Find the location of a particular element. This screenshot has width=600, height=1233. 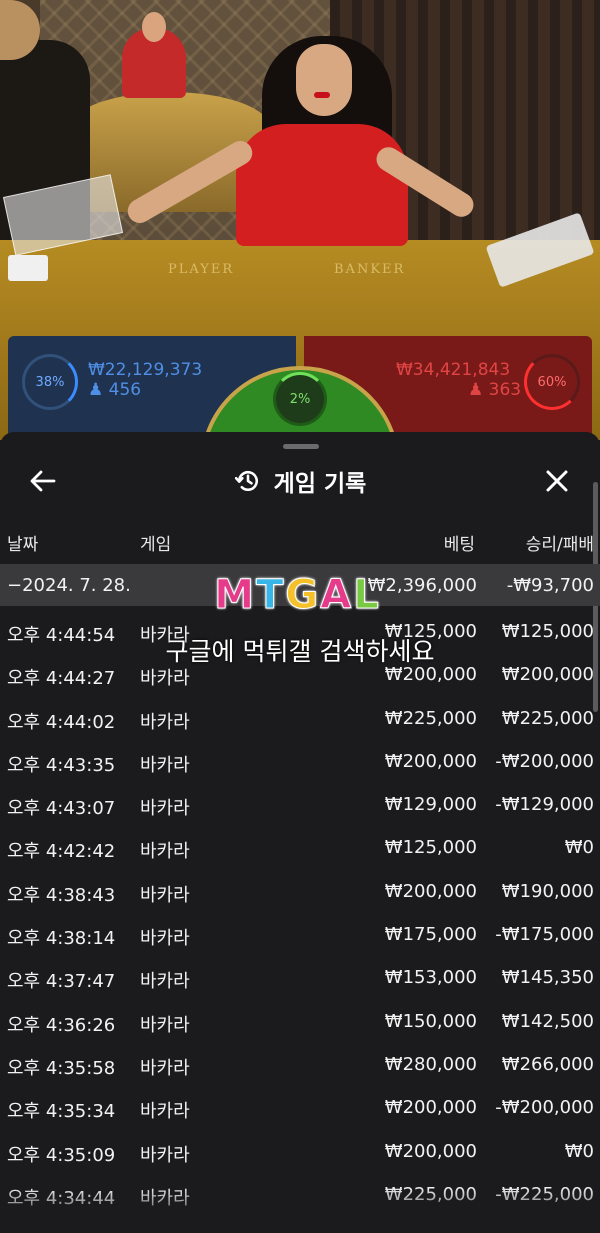

table-row: 오후 4:37:47 바카라 ₩153,000 ₩145,350 is located at coordinates (300, 978).